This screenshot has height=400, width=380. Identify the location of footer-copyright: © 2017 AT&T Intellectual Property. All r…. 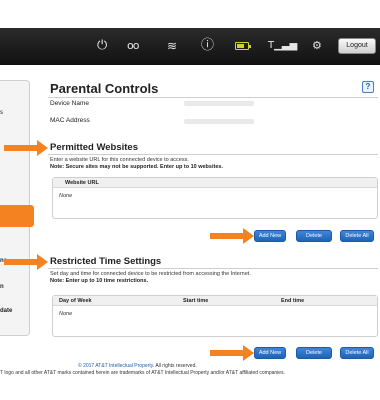
(137, 366).